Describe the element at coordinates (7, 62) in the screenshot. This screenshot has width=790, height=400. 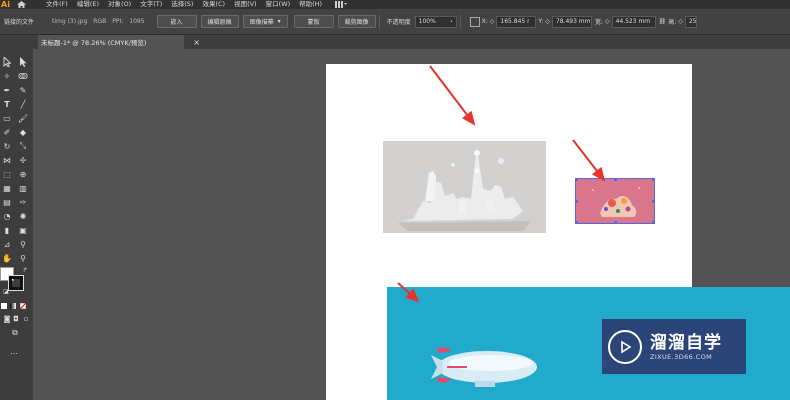
I see `selection-tool-icon` at that location.